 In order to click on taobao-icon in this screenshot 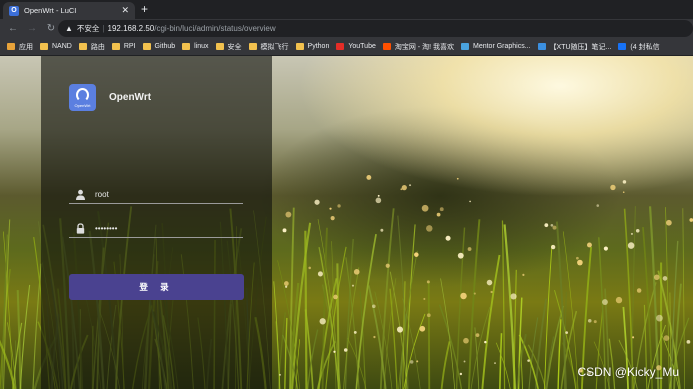, I will do `click(386, 46)`.